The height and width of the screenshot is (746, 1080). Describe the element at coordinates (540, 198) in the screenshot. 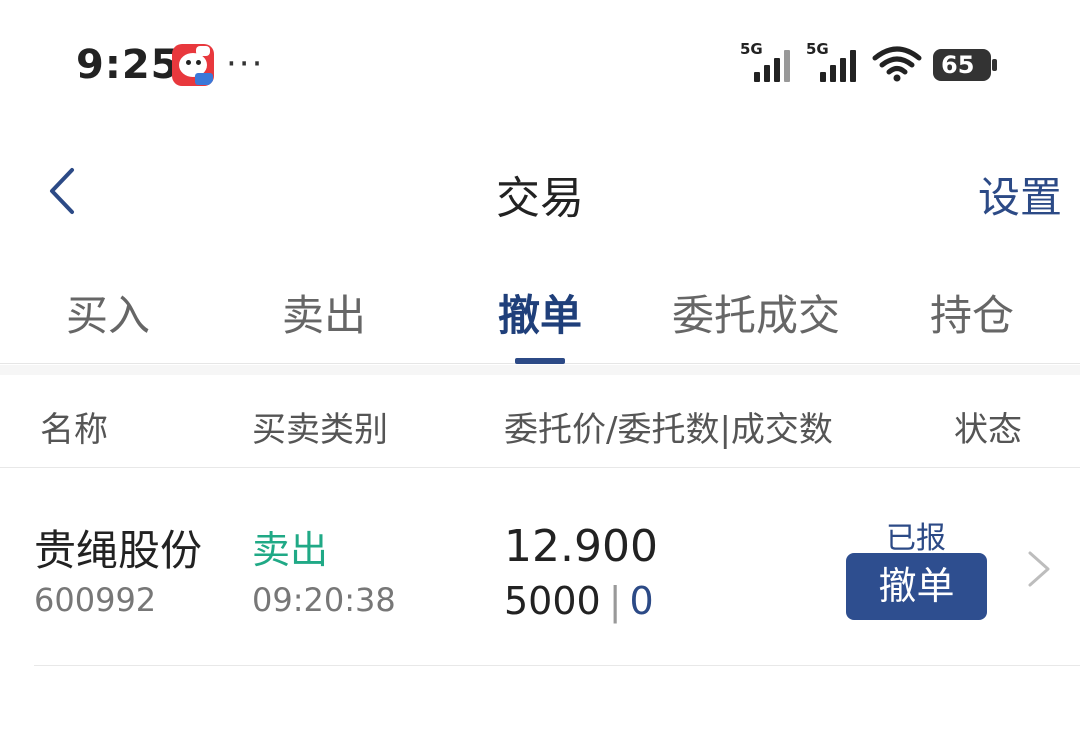

I see `page-title: 交易` at that location.